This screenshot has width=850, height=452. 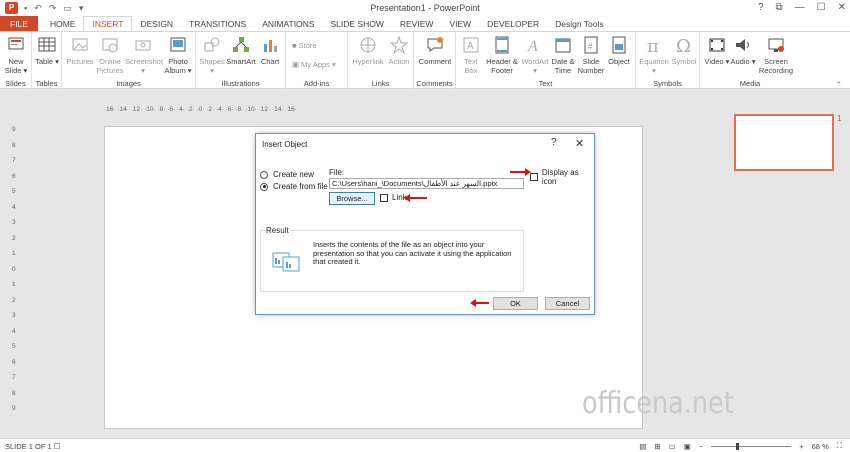 What do you see at coordinates (532, 46) in the screenshot?
I see `wordart-icon: A` at bounding box center [532, 46].